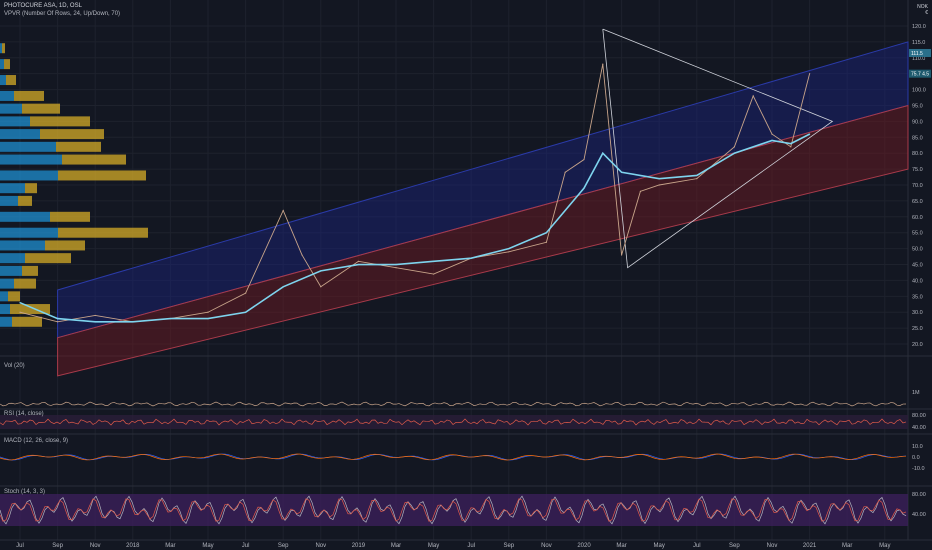 The height and width of the screenshot is (550, 932). I want to click on y-tick-label: 20.0, so click(917, 345).